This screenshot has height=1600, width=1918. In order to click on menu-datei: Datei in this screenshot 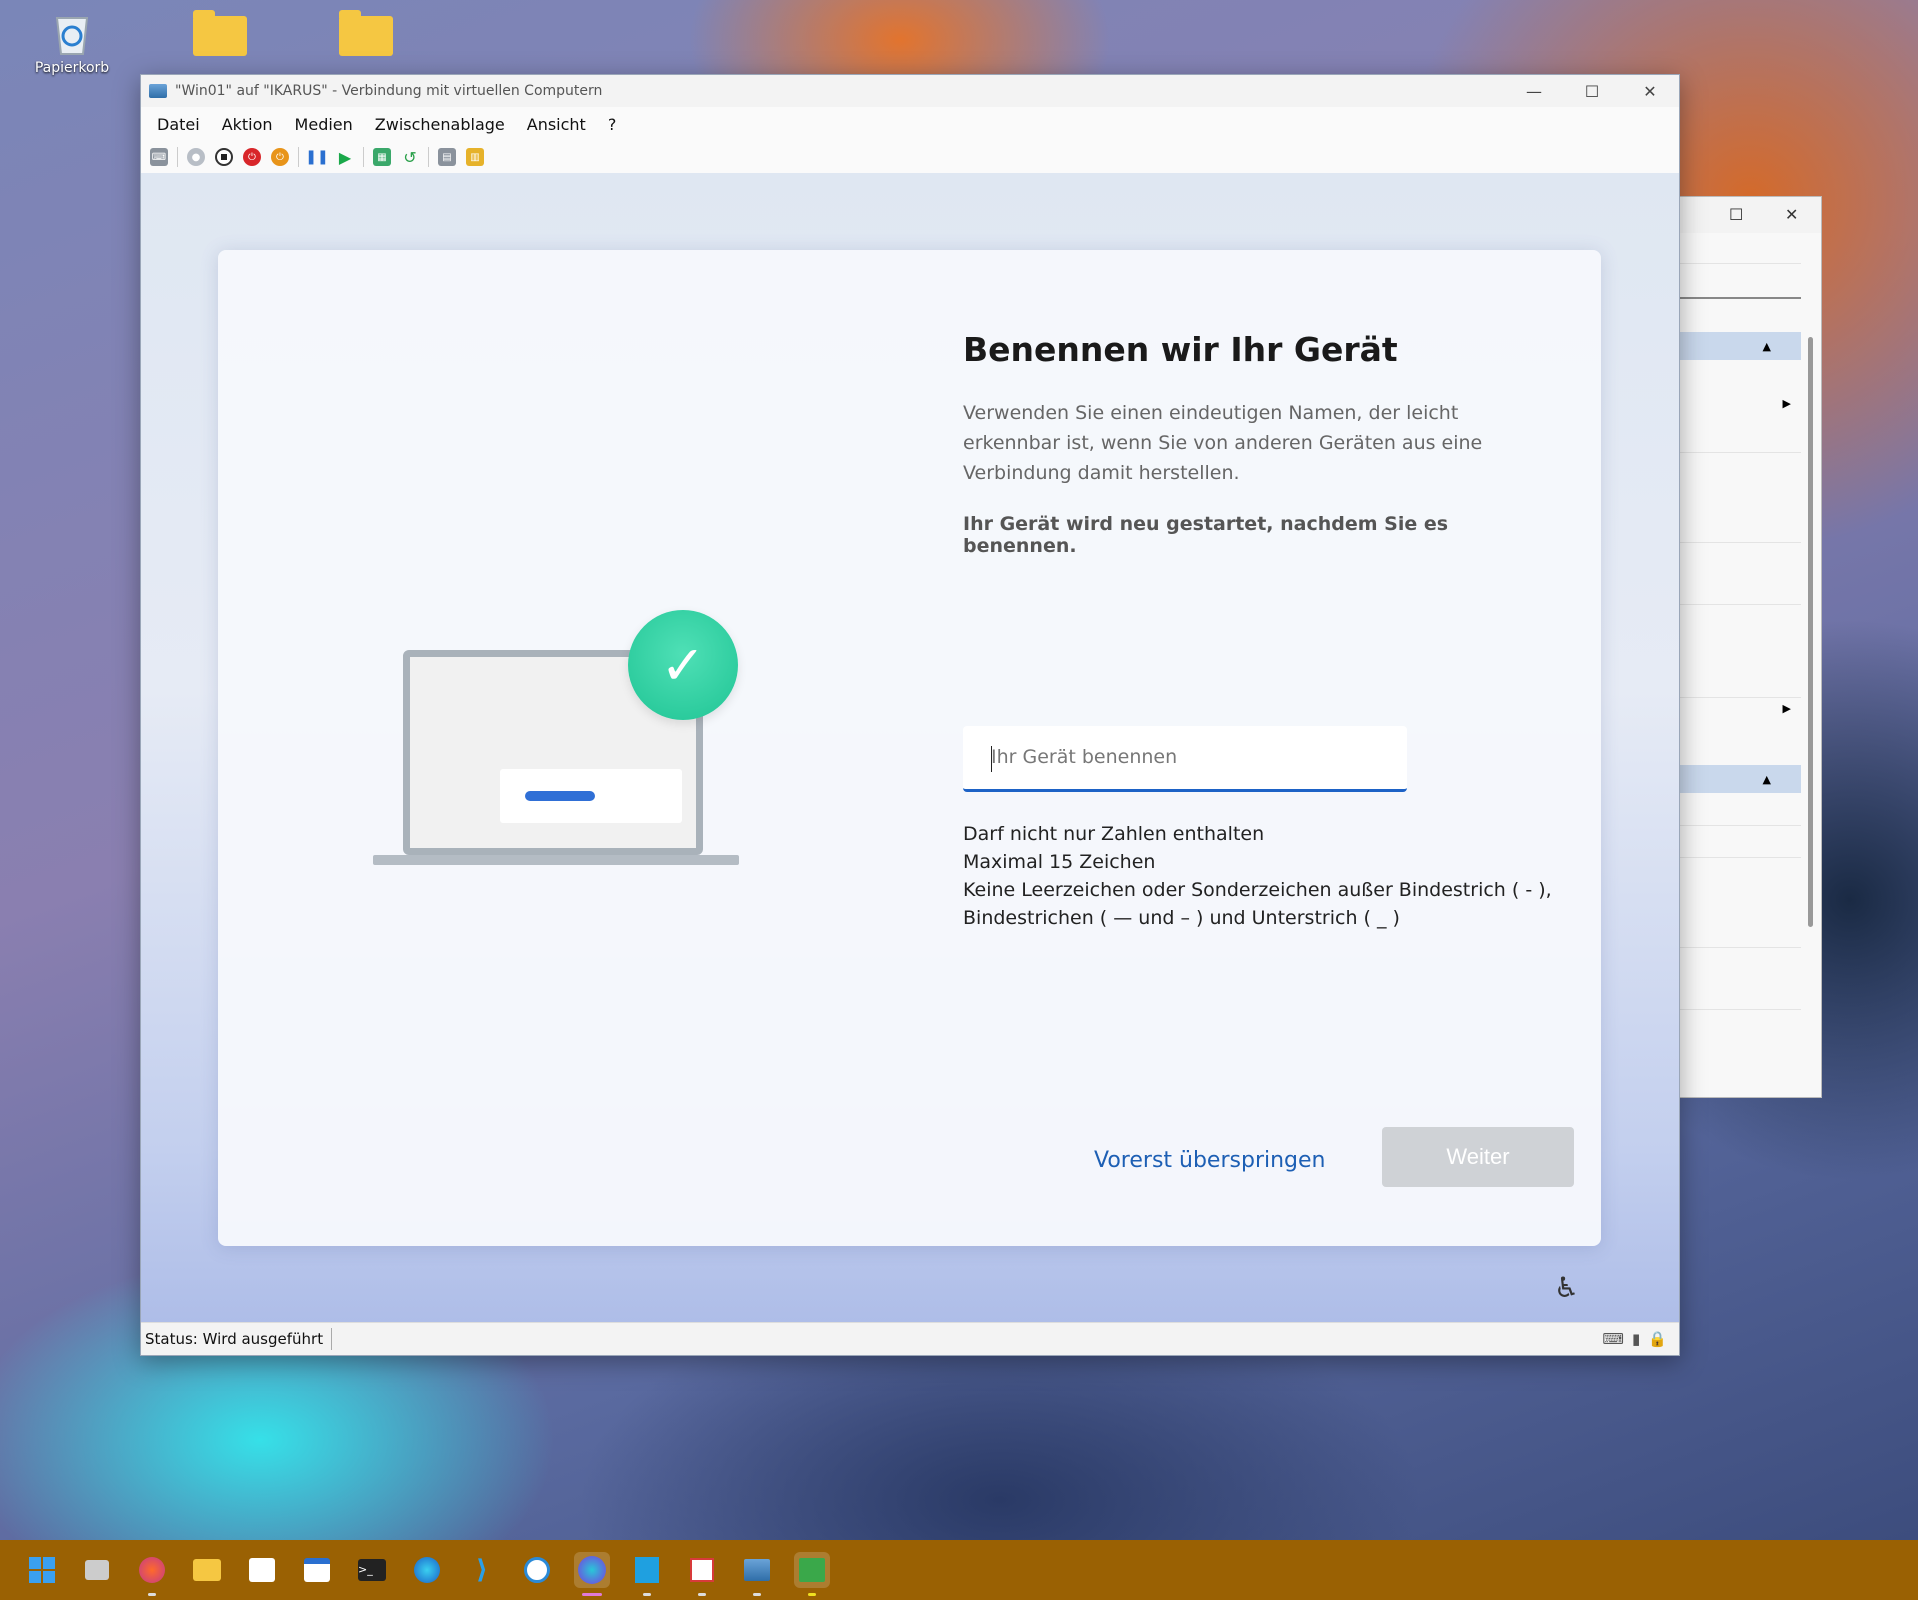, I will do `click(178, 124)`.